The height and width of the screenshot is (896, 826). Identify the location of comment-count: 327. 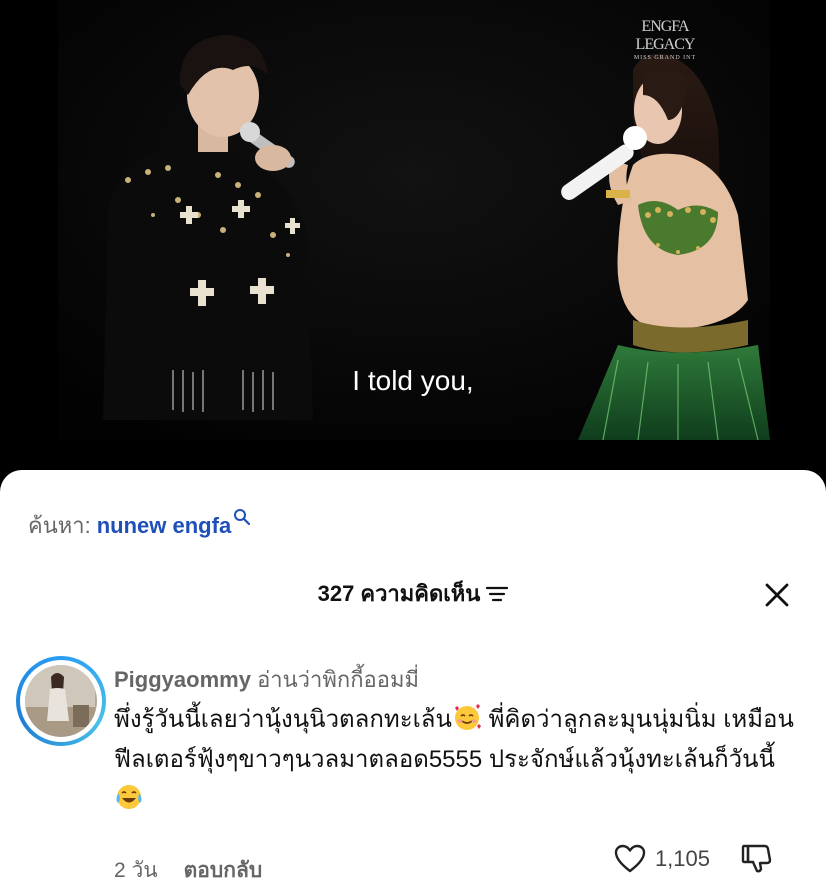
(336, 593).